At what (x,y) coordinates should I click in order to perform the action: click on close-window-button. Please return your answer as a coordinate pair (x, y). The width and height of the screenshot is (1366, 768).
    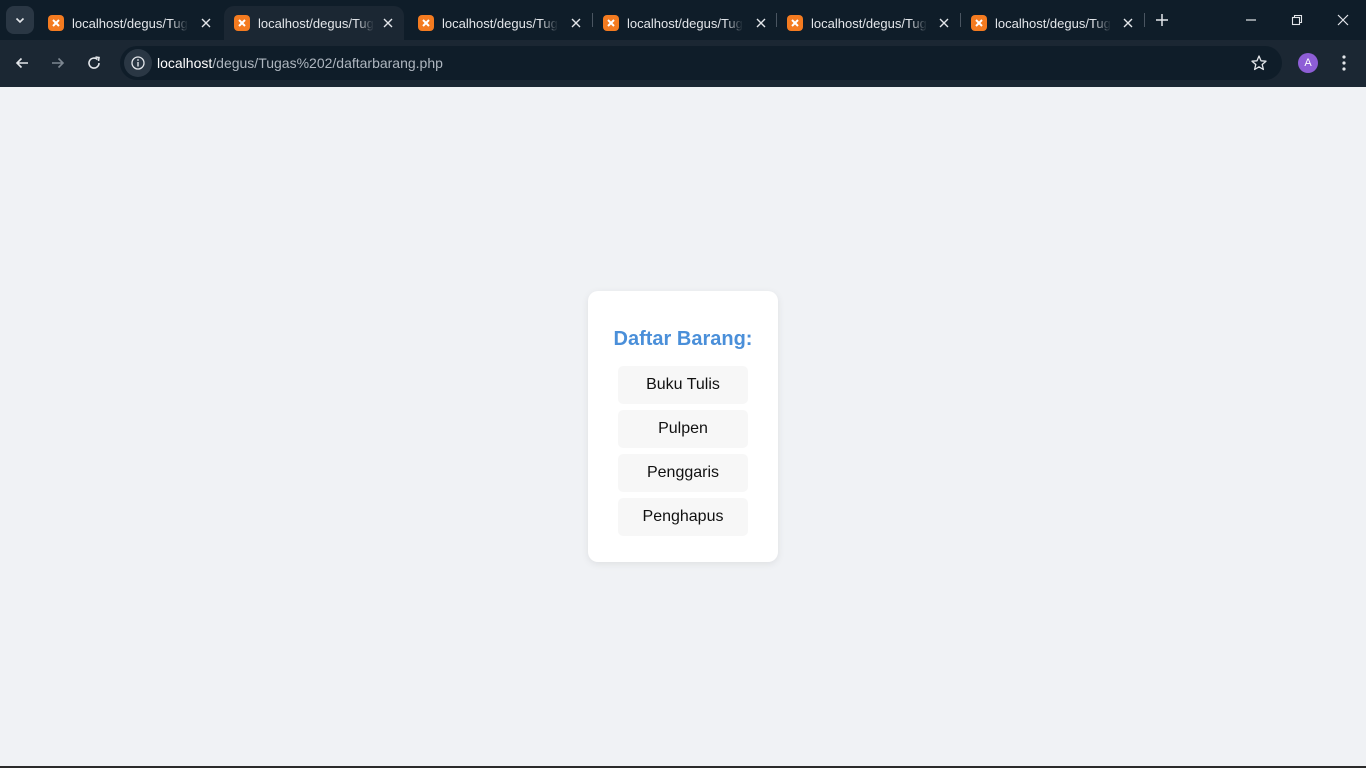
    Looking at the image, I should click on (1343, 20).